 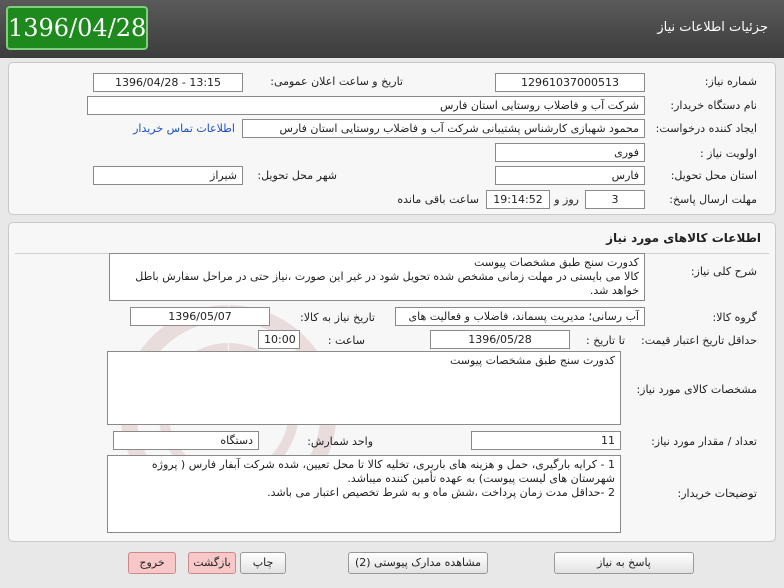 What do you see at coordinates (340, 441) in the screenshot?
I see `unit-label: واحد شمارش:` at bounding box center [340, 441].